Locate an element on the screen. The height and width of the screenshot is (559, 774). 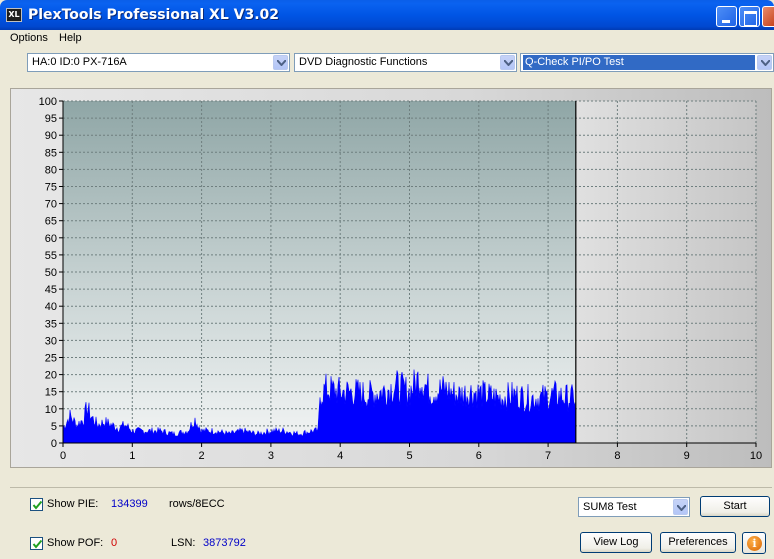
y-tick-label: 0 is located at coordinates (54, 444).